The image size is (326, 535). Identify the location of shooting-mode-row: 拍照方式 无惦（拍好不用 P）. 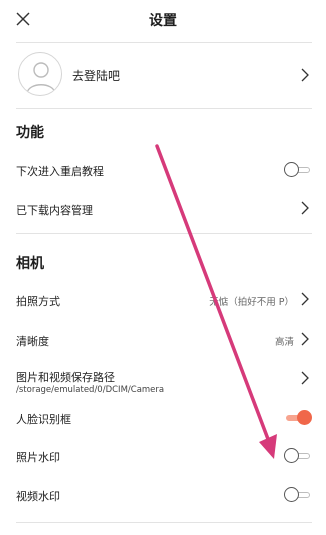
(164, 300).